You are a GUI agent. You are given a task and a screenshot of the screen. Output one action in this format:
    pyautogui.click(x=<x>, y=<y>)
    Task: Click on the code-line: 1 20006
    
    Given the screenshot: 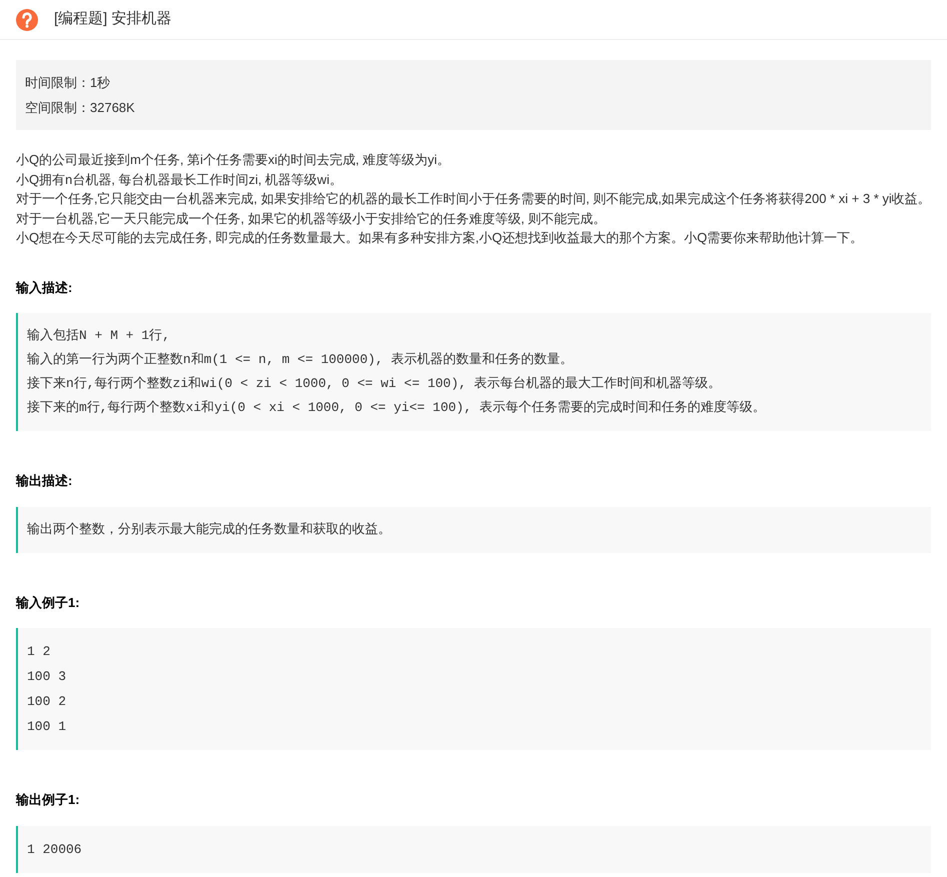 What is the action you would take?
    pyautogui.click(x=54, y=849)
    